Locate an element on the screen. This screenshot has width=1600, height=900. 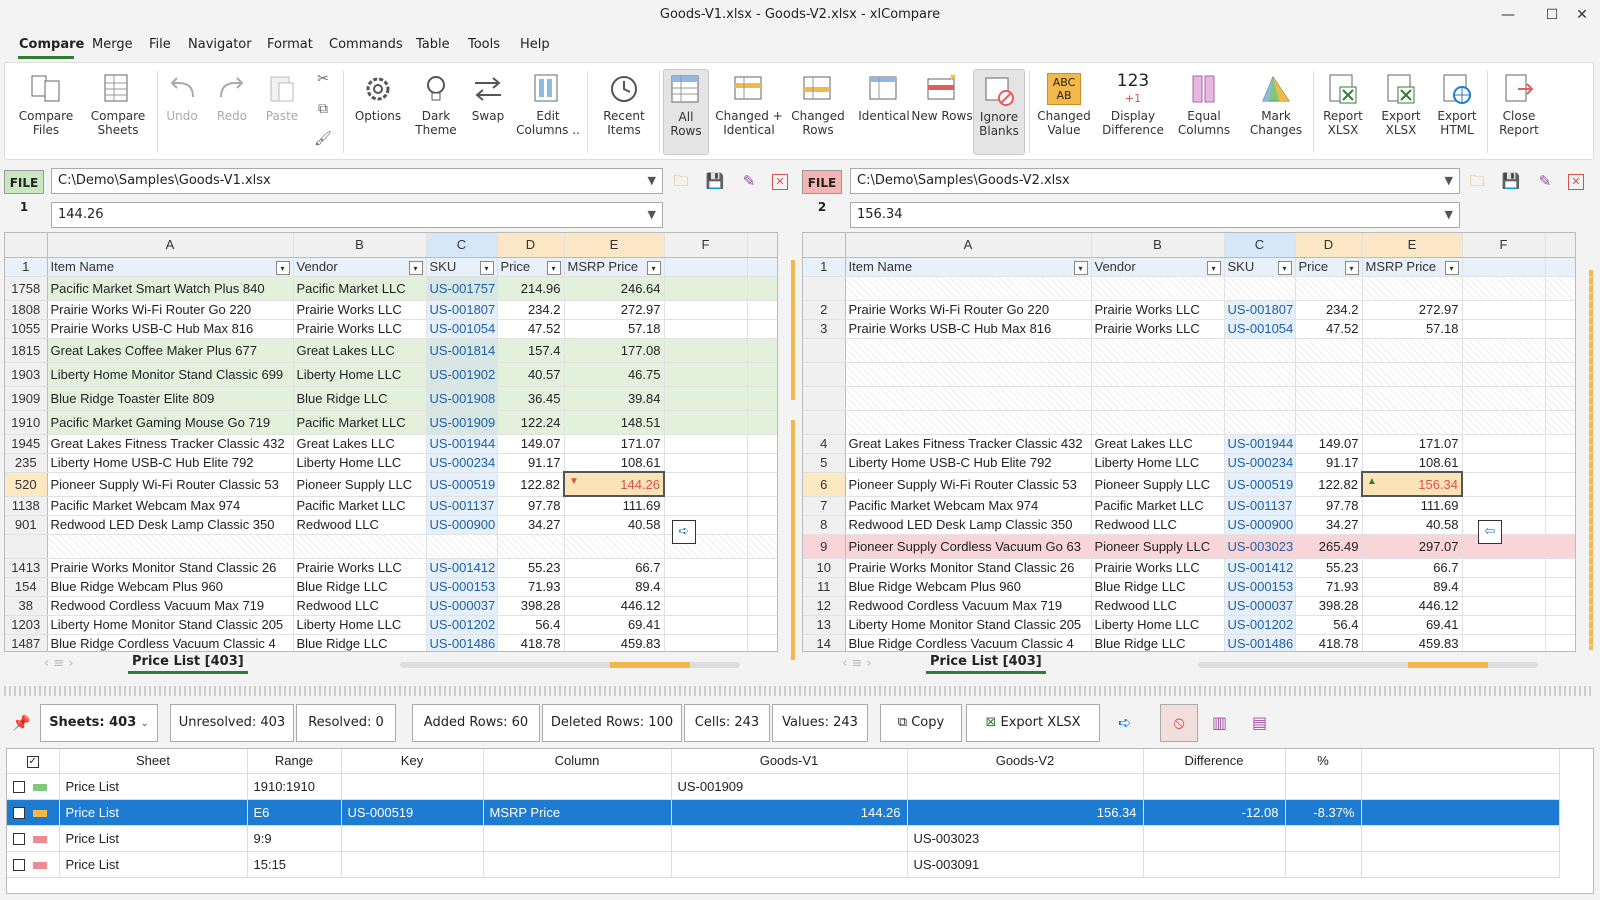
column-letter-c: C is located at coordinates (462, 245).